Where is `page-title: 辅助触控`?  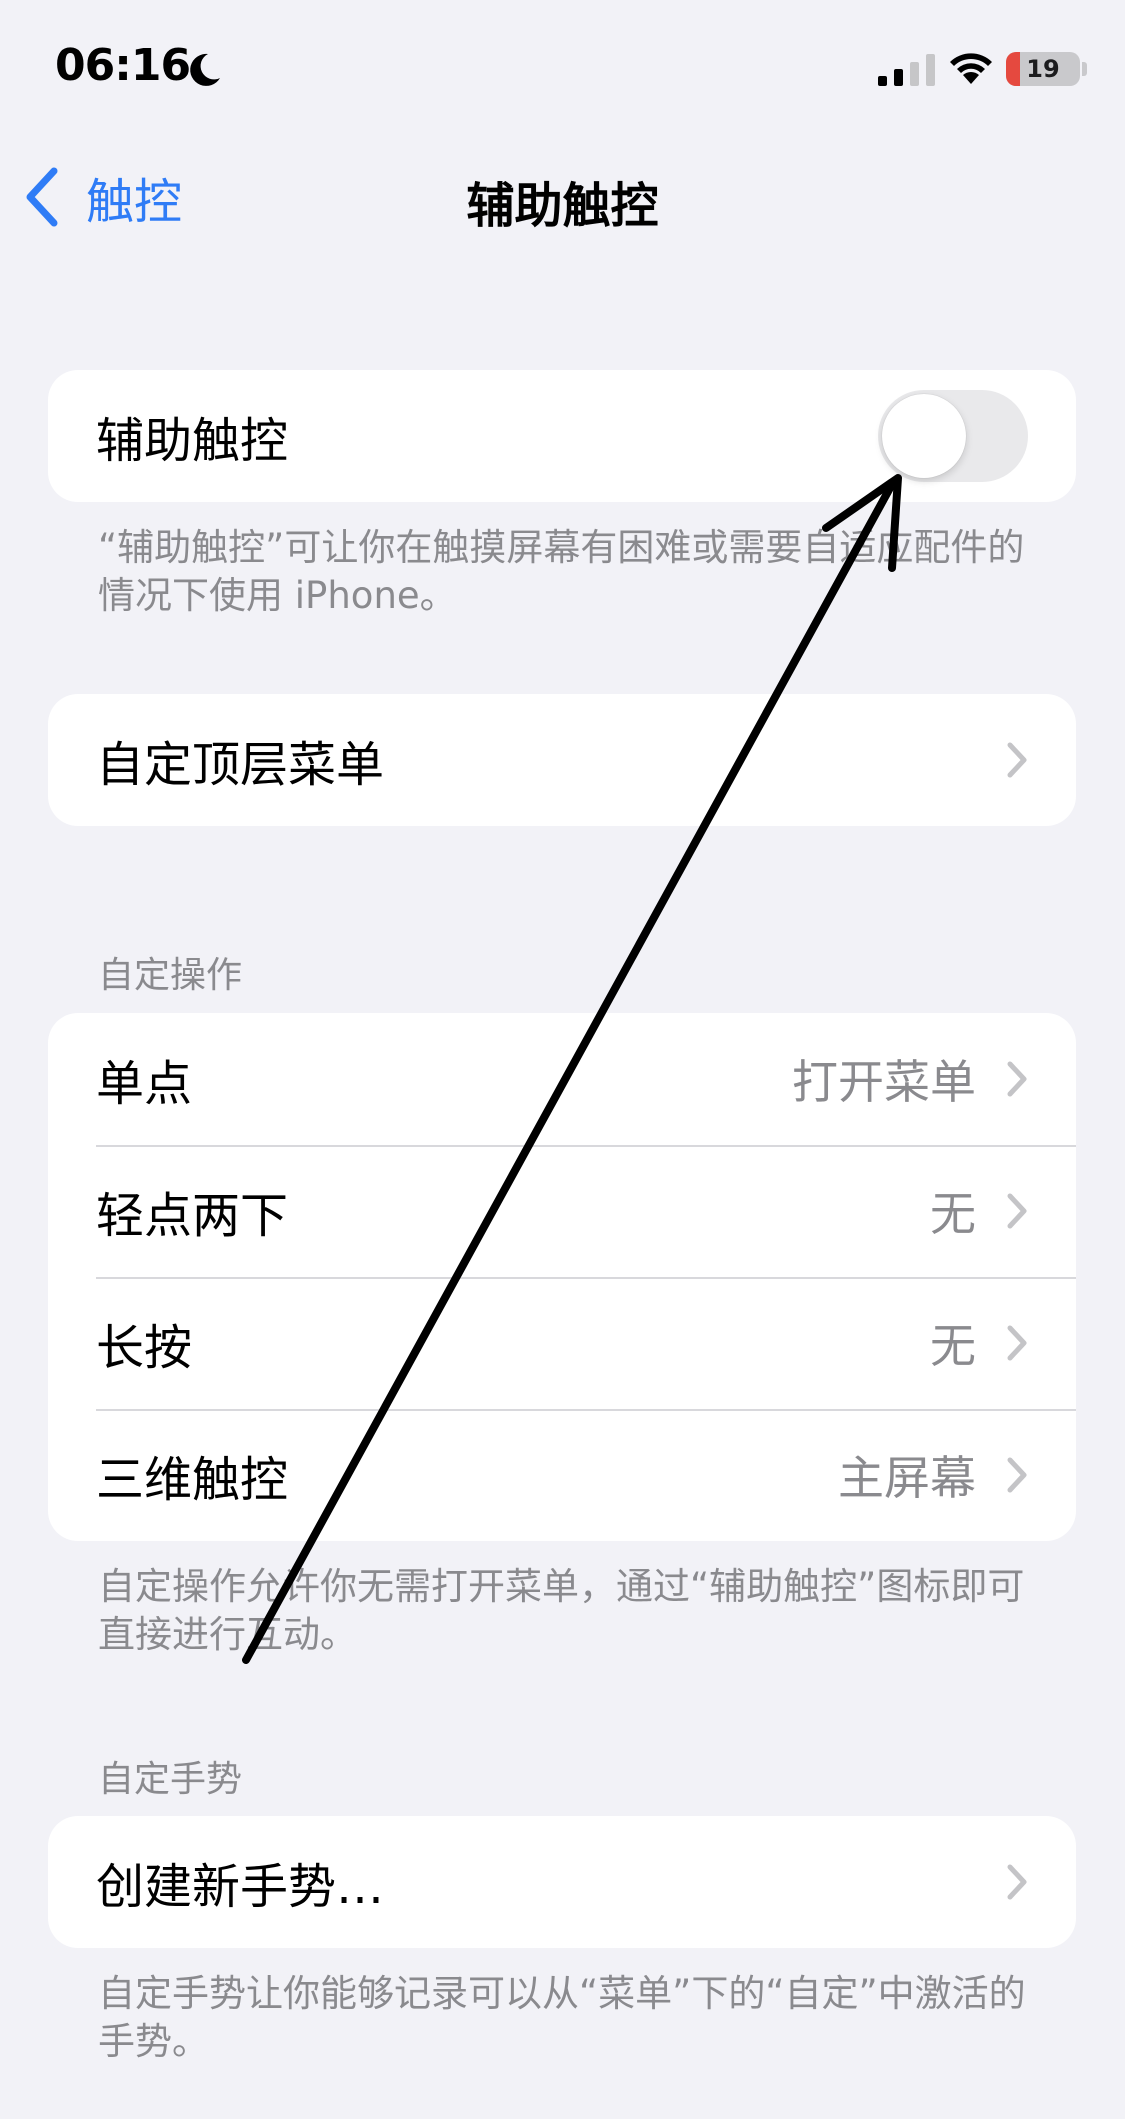 page-title: 辅助触控 is located at coordinates (562, 206).